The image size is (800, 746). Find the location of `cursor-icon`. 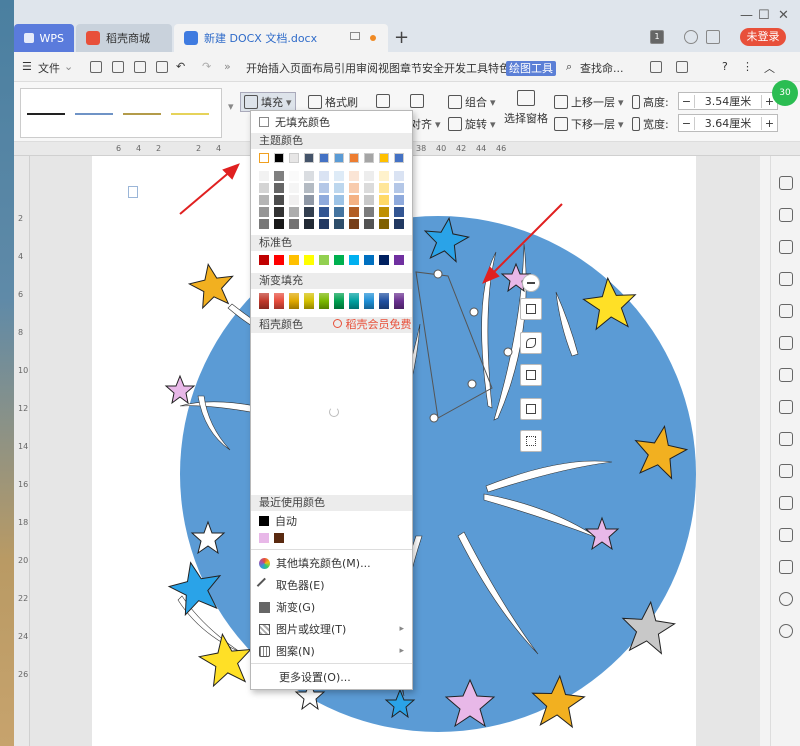

cursor-icon is located at coordinates (786, 247).